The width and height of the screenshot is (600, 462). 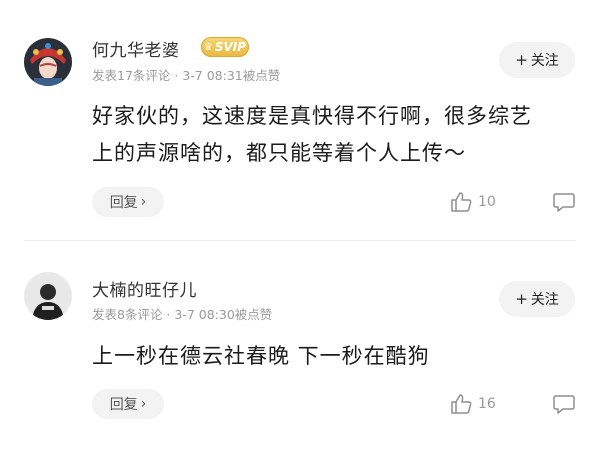 I want to click on comment-button, so click(x=564, y=406).